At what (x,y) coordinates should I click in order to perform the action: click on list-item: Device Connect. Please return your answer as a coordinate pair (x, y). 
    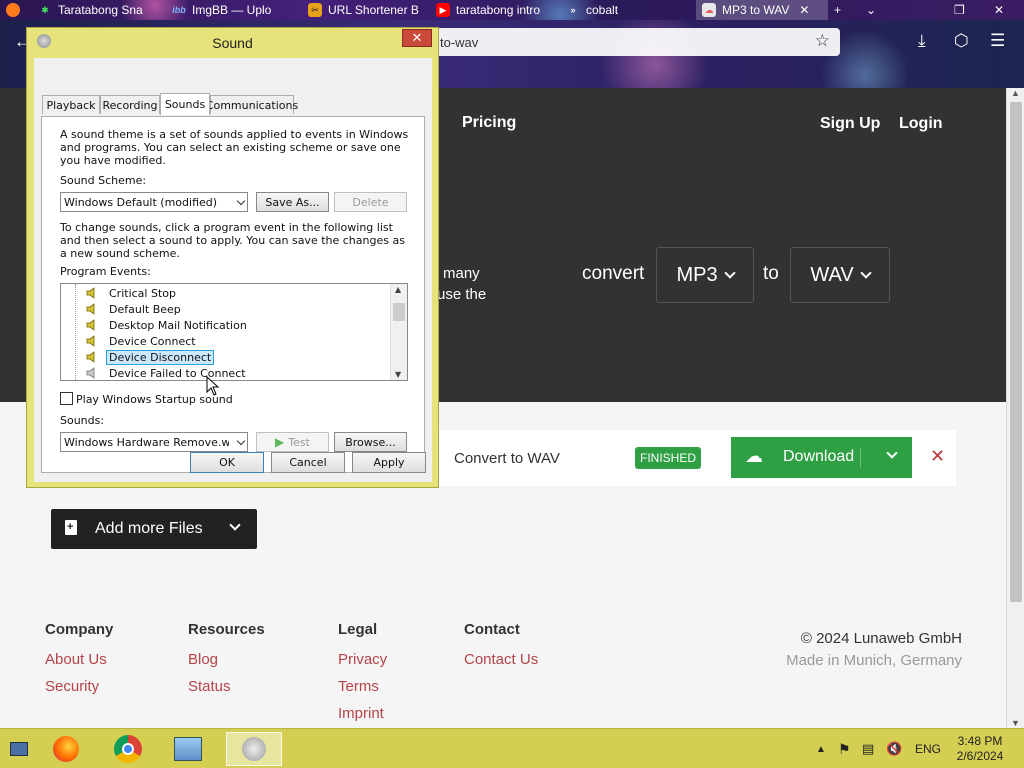
    Looking at the image, I should click on (130, 341).